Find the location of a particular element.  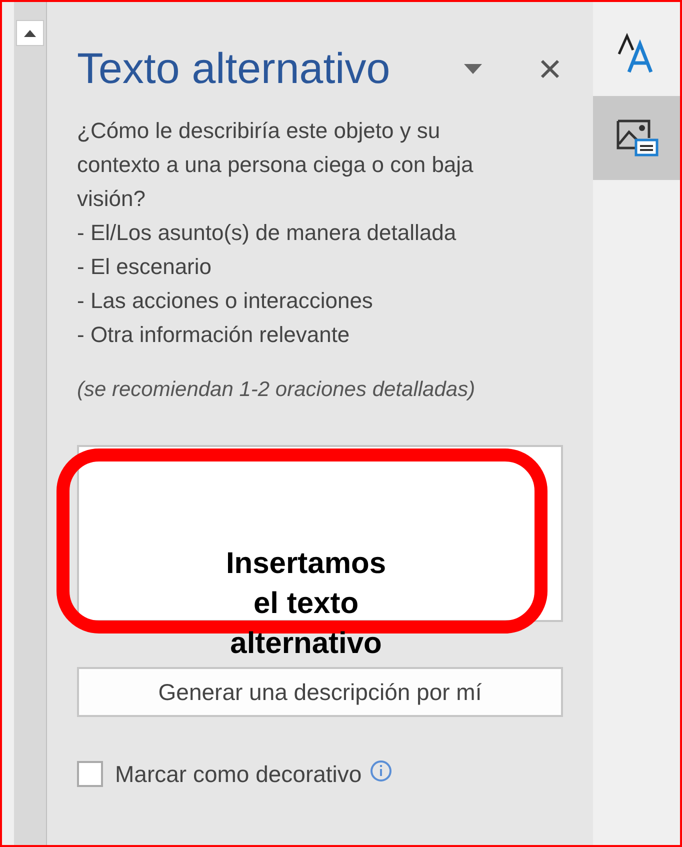

caret-icon is located at coordinates (473, 69).